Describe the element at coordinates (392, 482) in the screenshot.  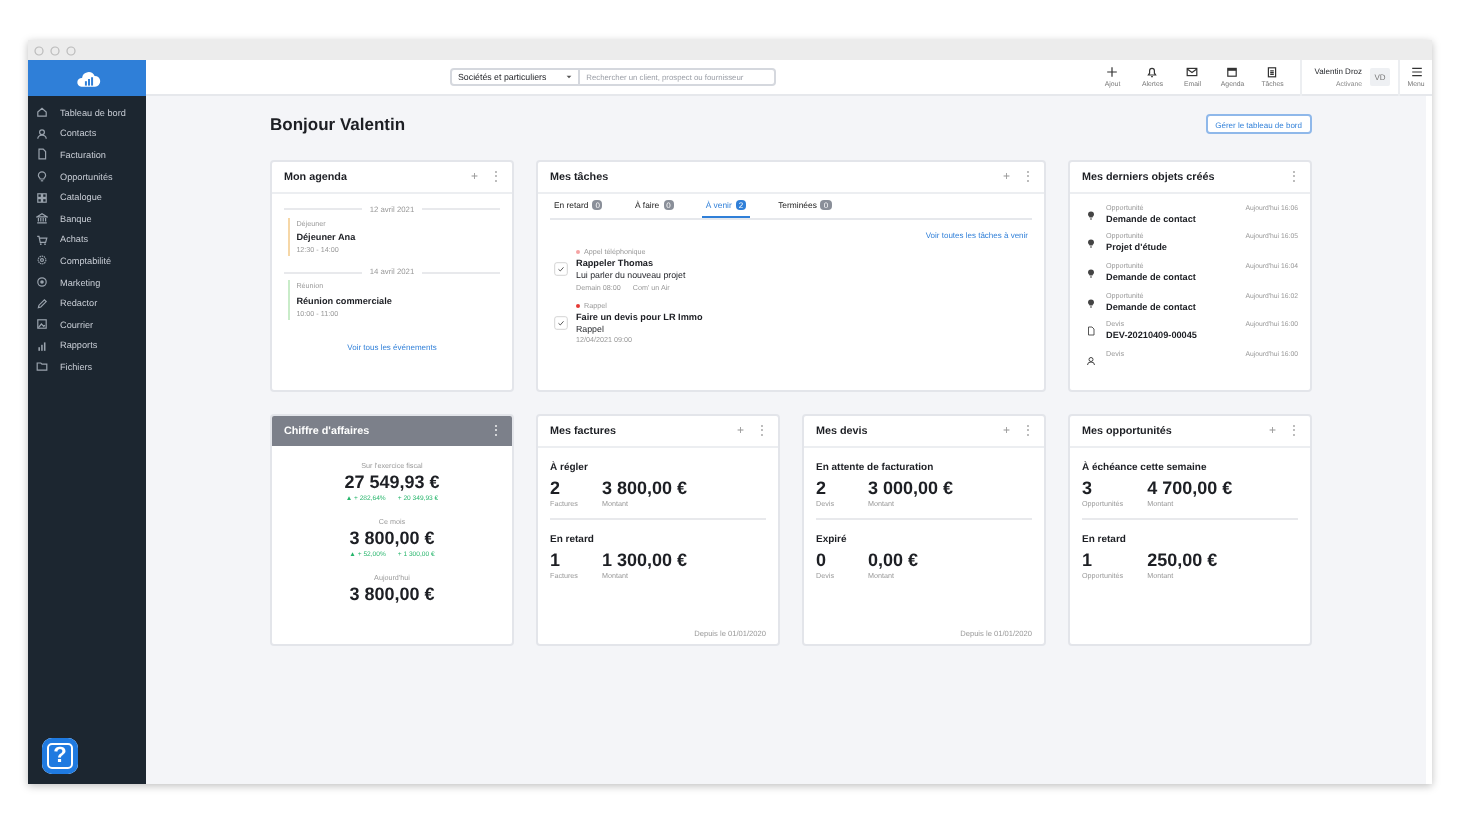
I see `revenue-value: 27 549,93 €` at that location.